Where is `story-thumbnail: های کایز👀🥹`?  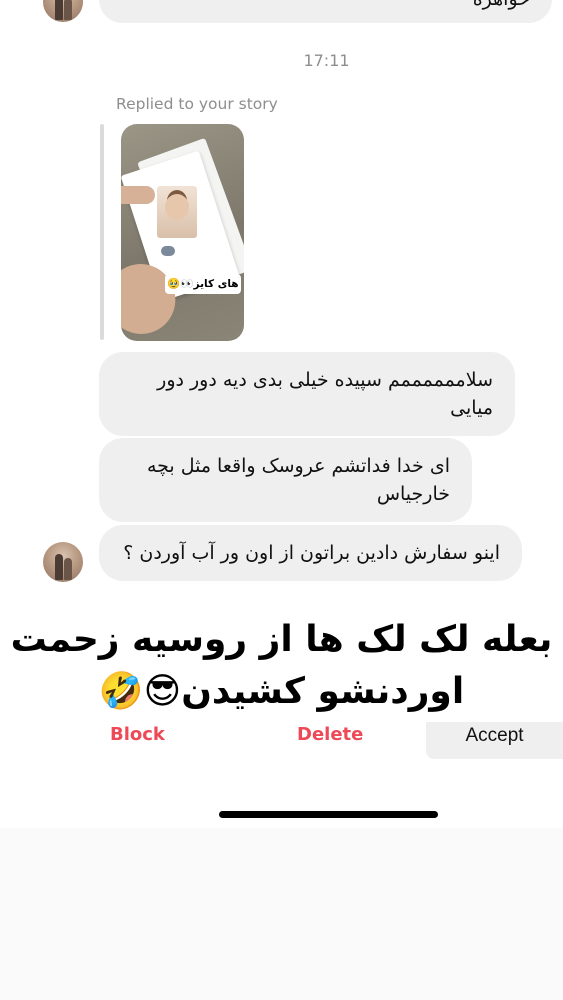 story-thumbnail: های کایز👀🥹 is located at coordinates (182, 232).